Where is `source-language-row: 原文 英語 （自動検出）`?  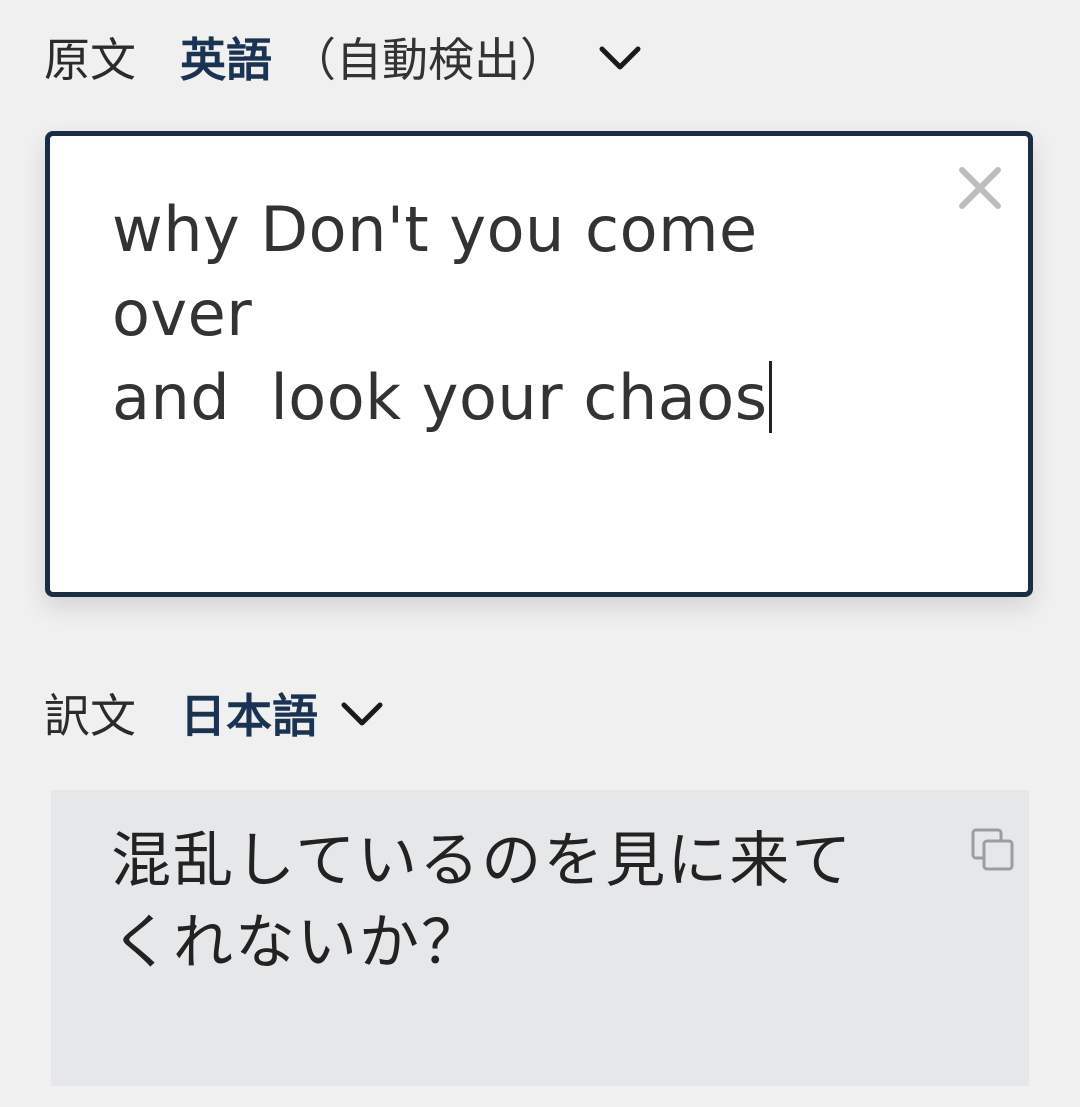 source-language-row: 原文 英語 （自動検出） is located at coordinates (344, 57).